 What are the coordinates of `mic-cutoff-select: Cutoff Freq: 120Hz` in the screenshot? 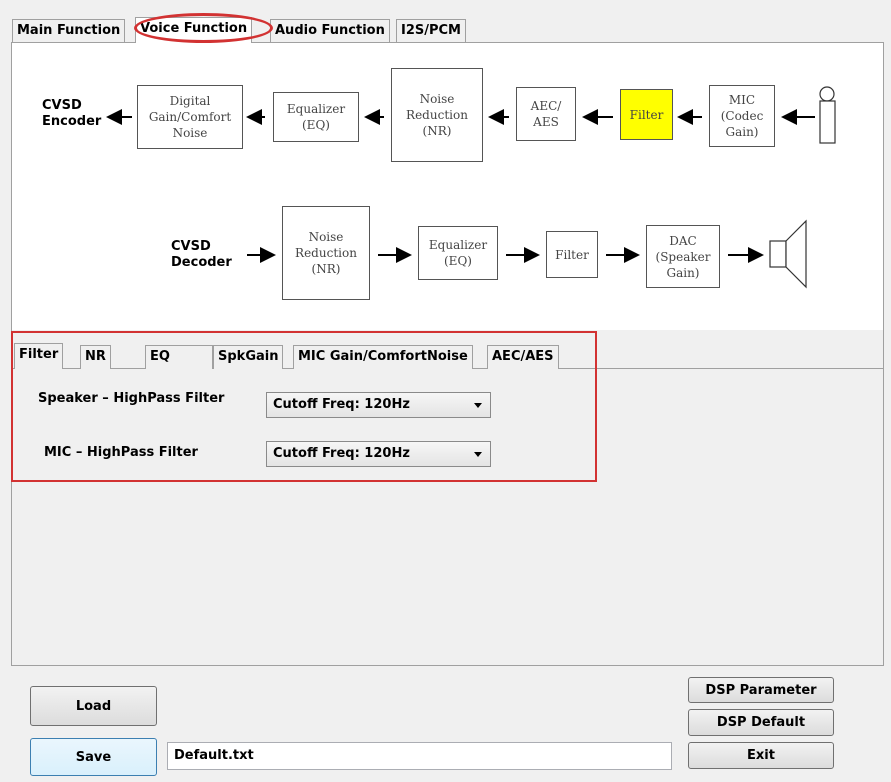 It's located at (378, 454).